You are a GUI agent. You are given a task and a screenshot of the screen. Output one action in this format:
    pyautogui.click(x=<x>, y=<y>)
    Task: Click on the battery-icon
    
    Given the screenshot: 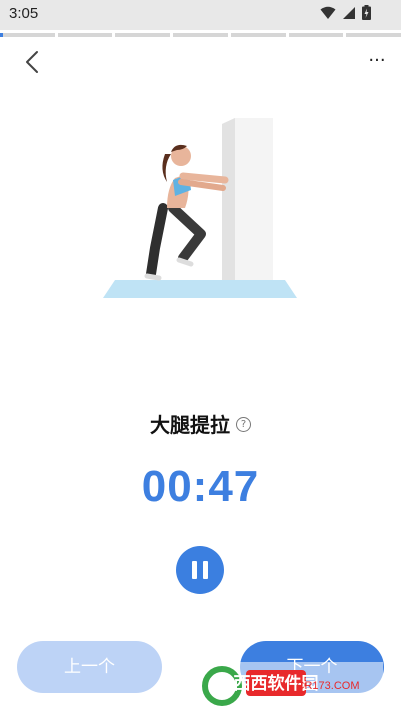 What is the action you would take?
    pyautogui.click(x=366, y=12)
    